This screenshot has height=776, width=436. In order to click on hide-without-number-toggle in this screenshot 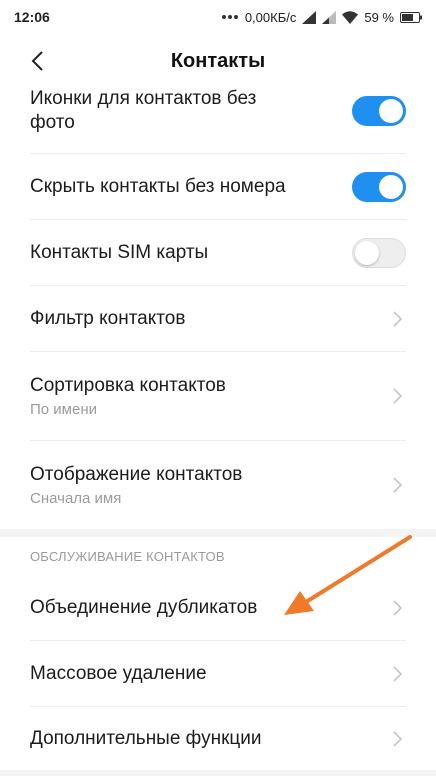, I will do `click(379, 186)`.